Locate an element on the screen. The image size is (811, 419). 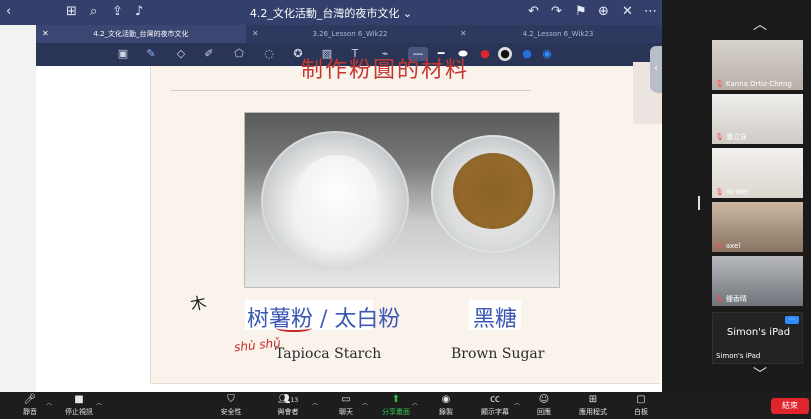
share-options-icon: ︿ is located at coordinates (415, 402).